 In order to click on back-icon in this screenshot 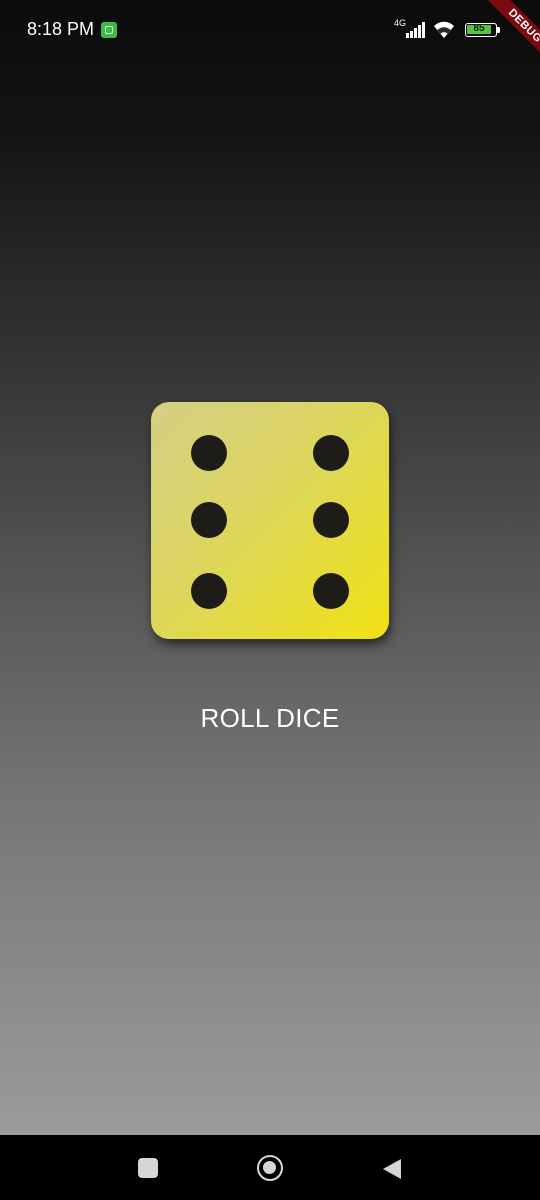, I will do `click(392, 1169)`.